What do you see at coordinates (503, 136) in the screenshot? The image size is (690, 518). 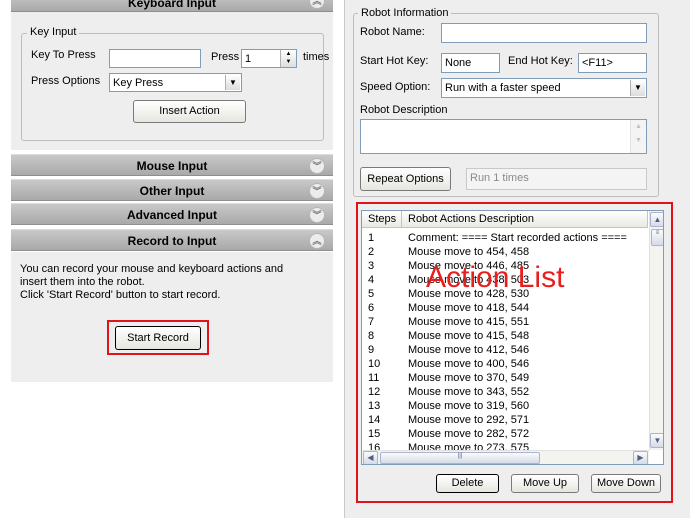 I see `robot-description-textarea: ▲ ▼` at bounding box center [503, 136].